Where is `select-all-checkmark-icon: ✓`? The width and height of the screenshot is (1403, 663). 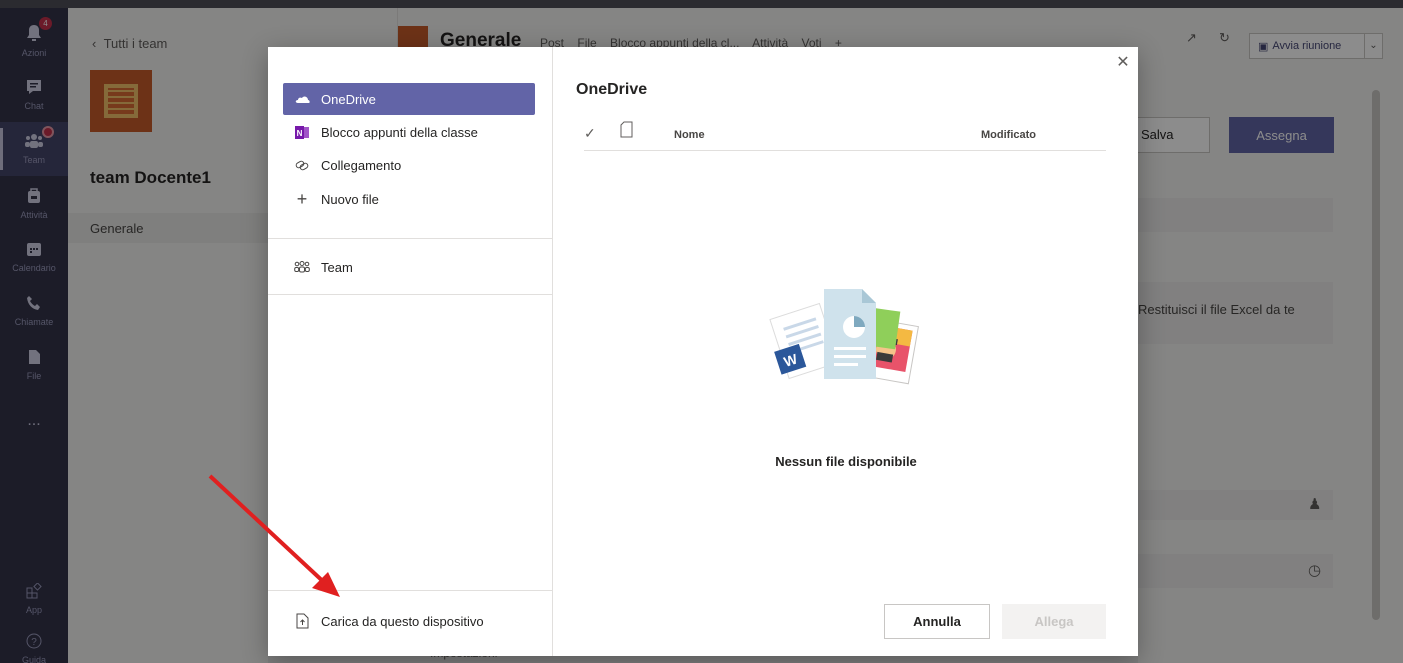 select-all-checkmark-icon: ✓ is located at coordinates (590, 133).